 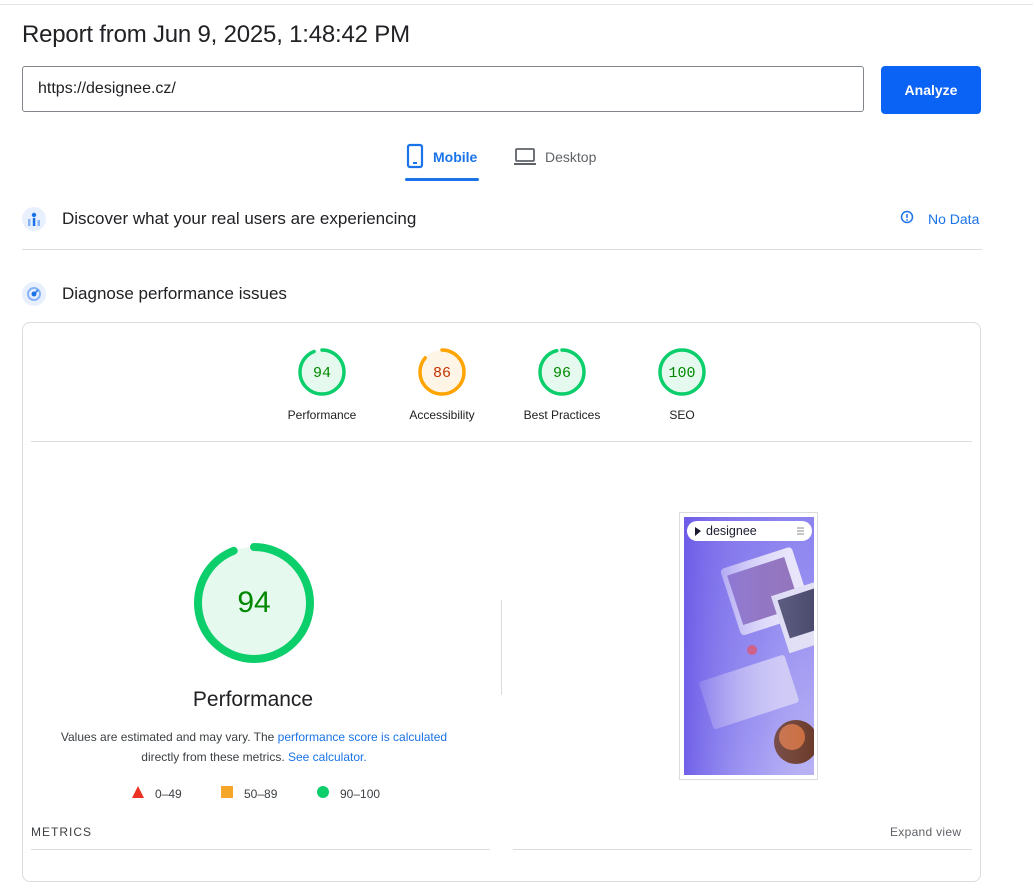 I want to click on tab-mobile: Mobile, so click(x=442, y=162).